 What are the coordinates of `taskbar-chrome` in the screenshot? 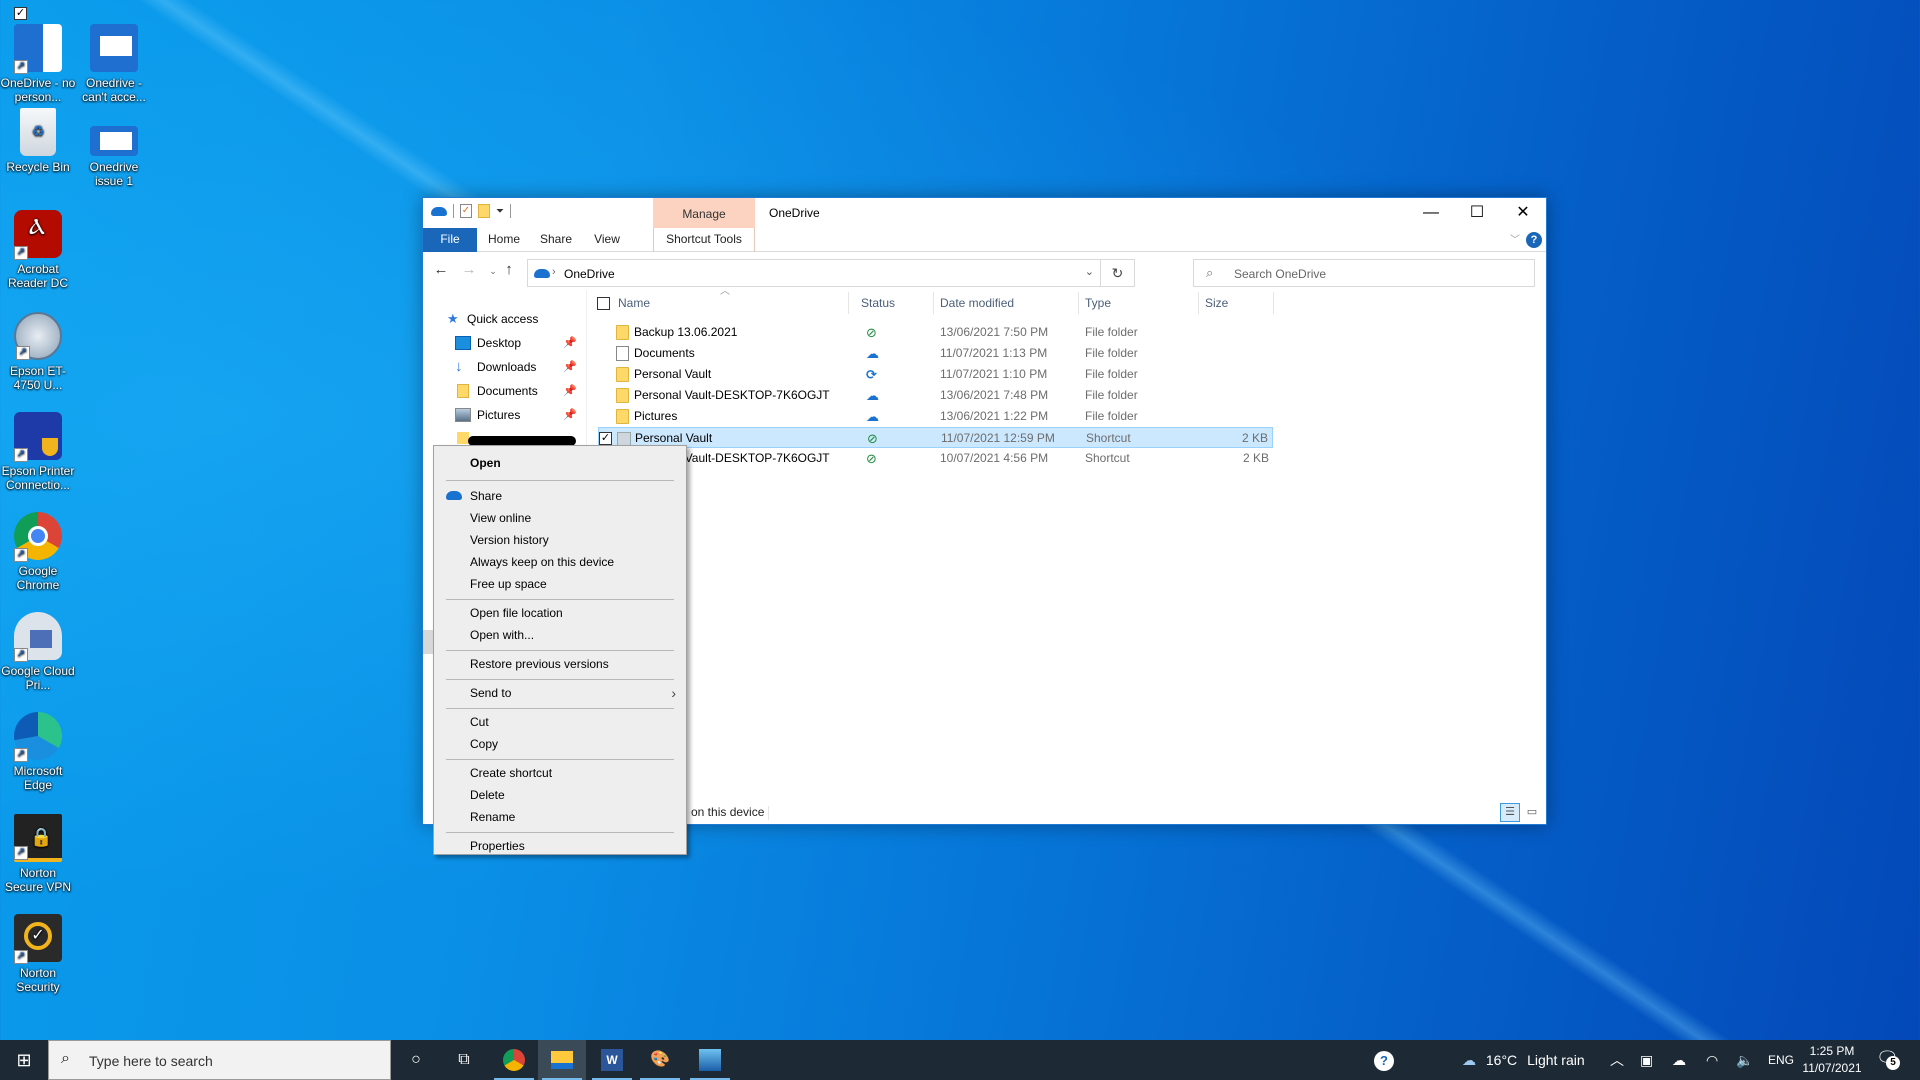 It's located at (514, 1060).